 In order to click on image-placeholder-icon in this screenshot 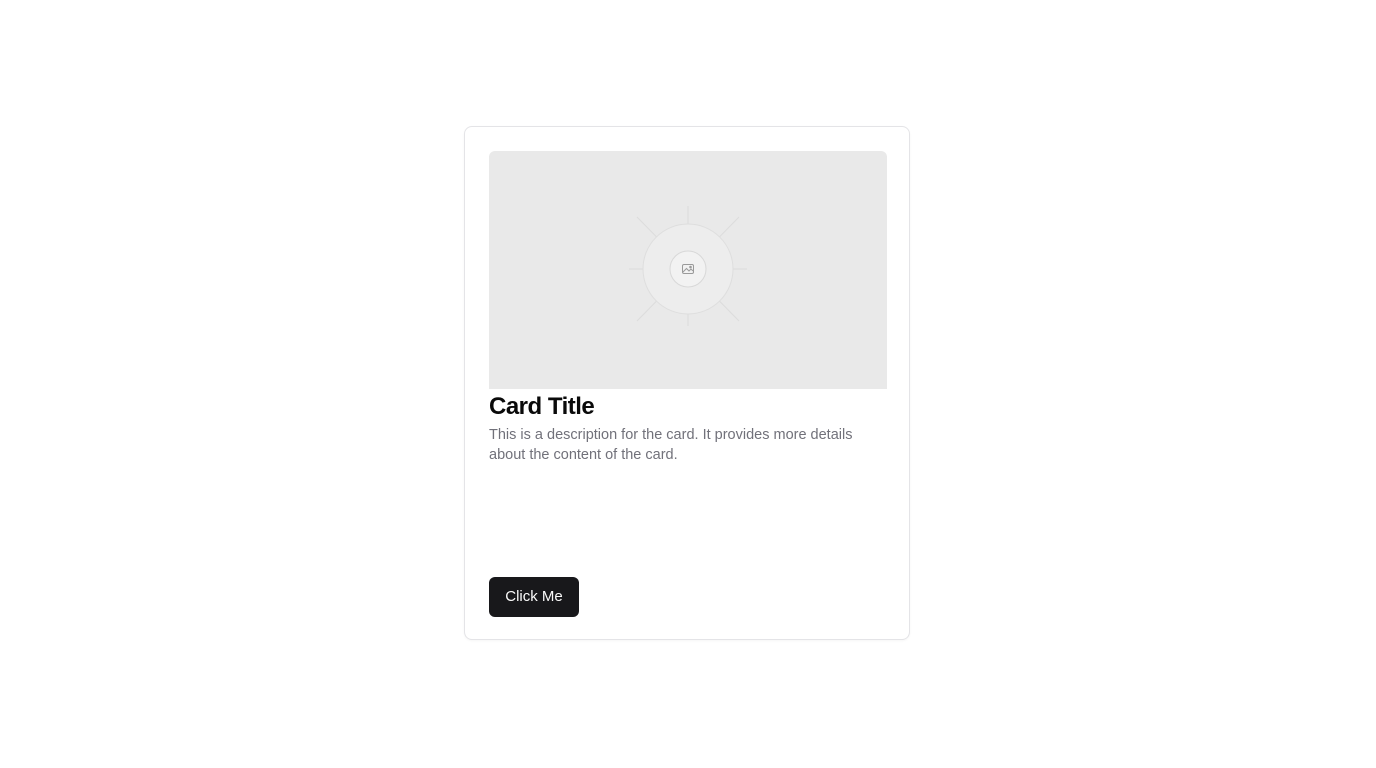, I will do `click(688, 266)`.